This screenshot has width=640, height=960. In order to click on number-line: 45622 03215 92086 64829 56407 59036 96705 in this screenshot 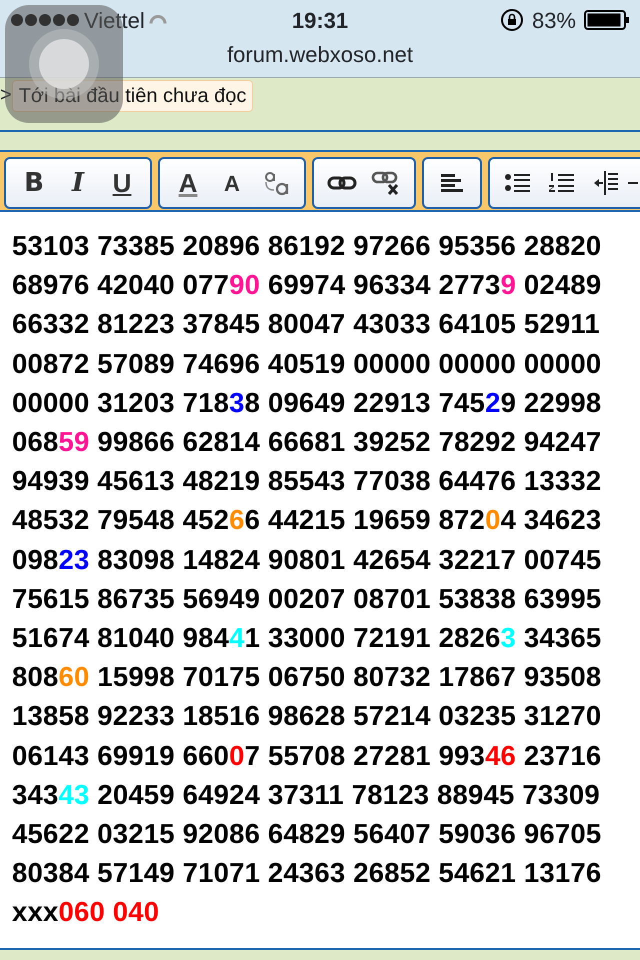, I will do `click(307, 834)`.